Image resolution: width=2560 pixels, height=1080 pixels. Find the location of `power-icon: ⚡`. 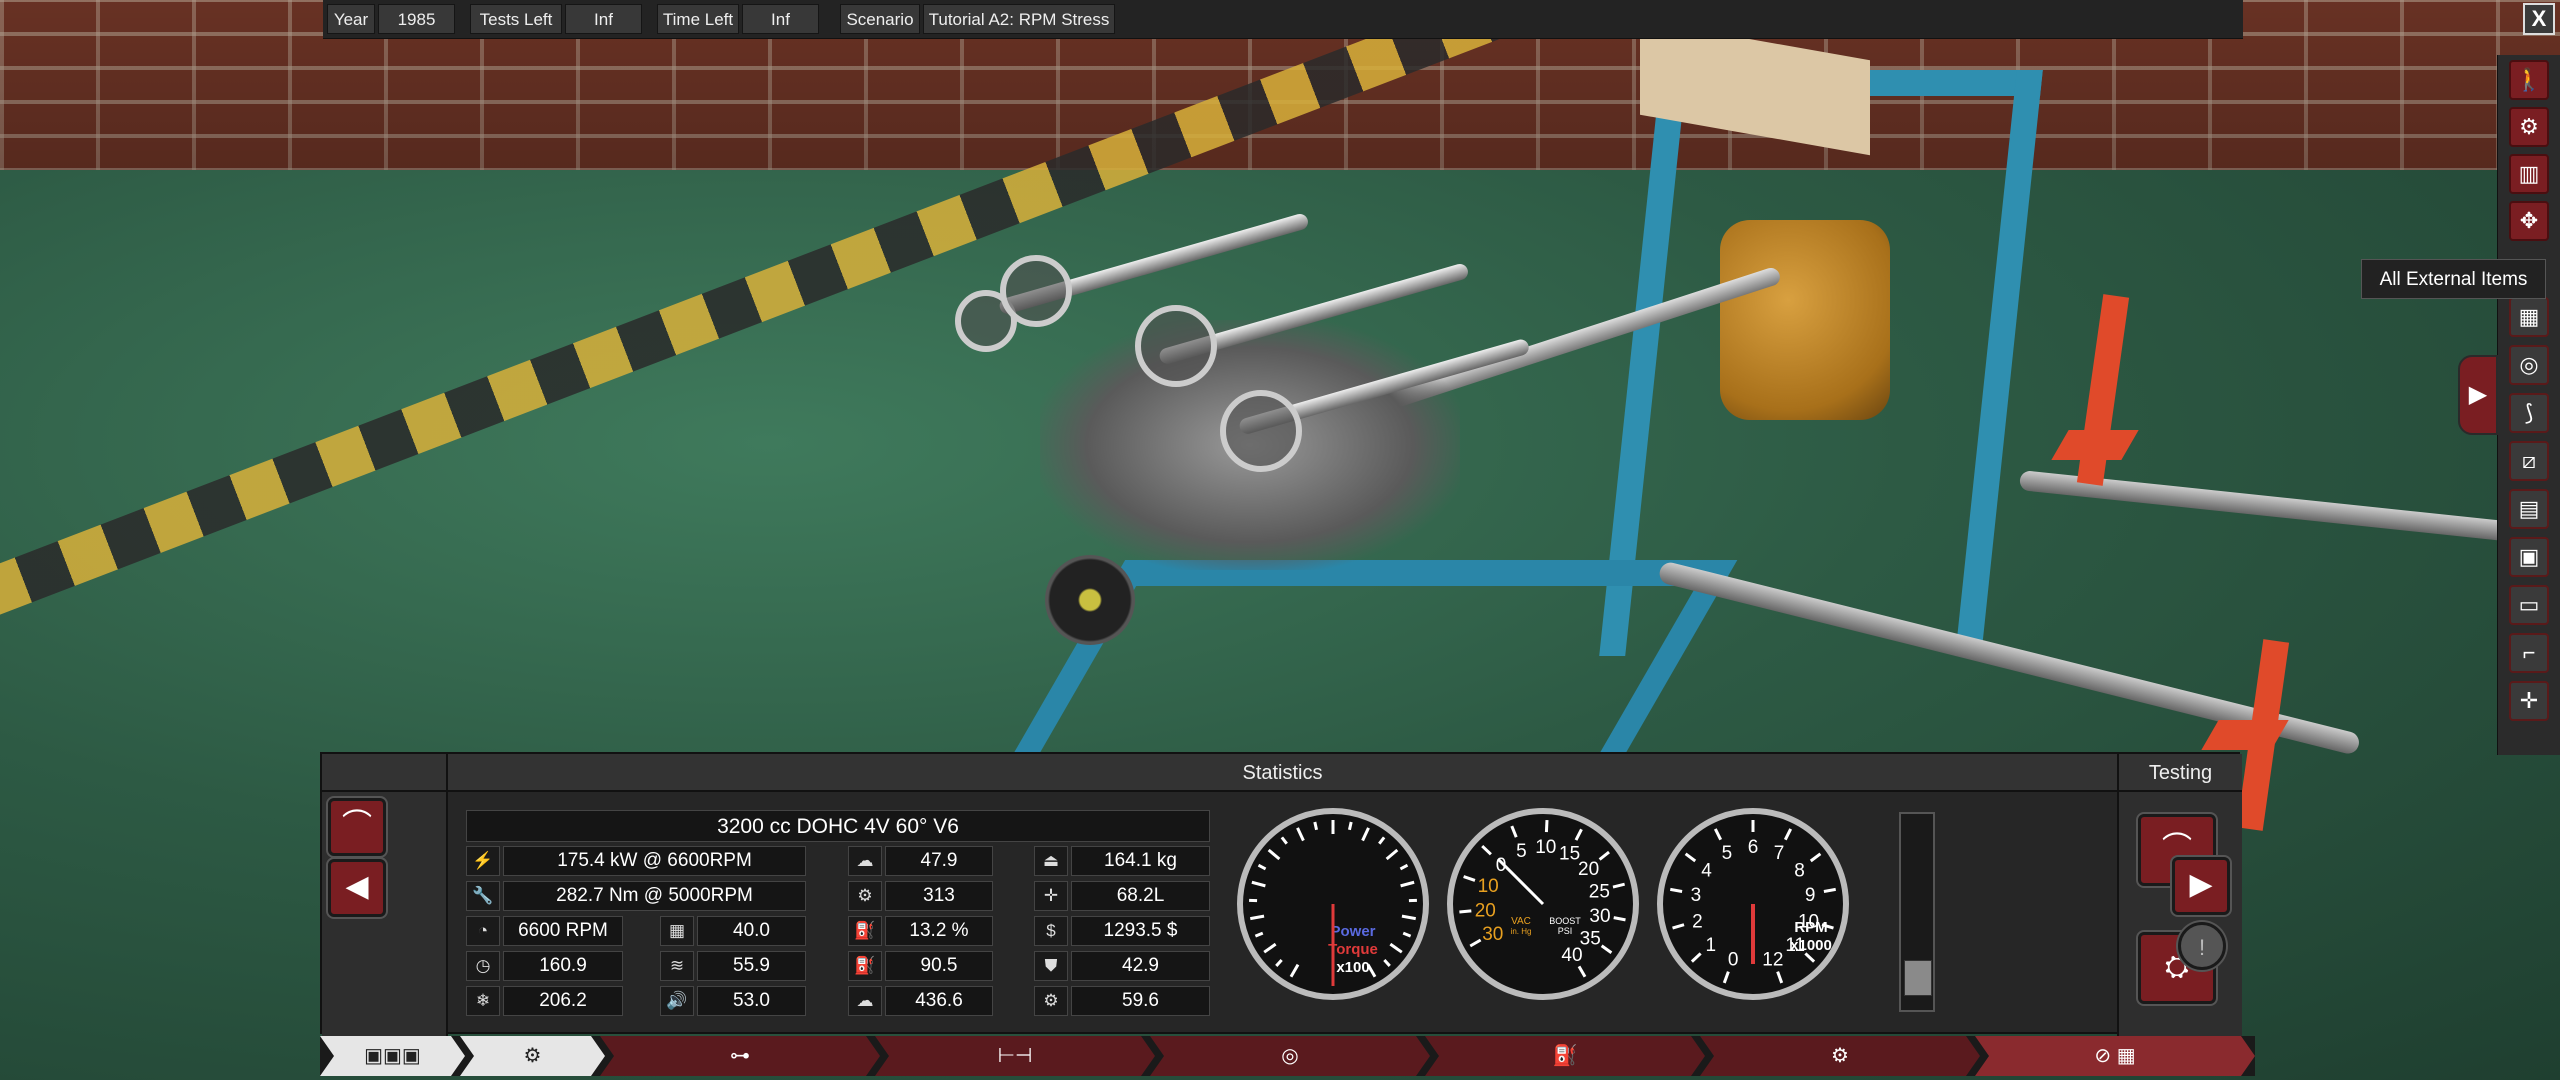

power-icon: ⚡ is located at coordinates (483, 861).